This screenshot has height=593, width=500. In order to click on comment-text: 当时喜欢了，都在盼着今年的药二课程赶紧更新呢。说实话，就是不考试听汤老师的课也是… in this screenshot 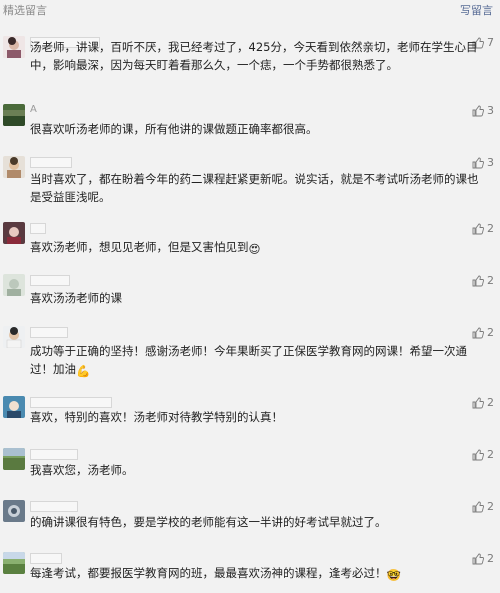, I will do `click(254, 188)`.